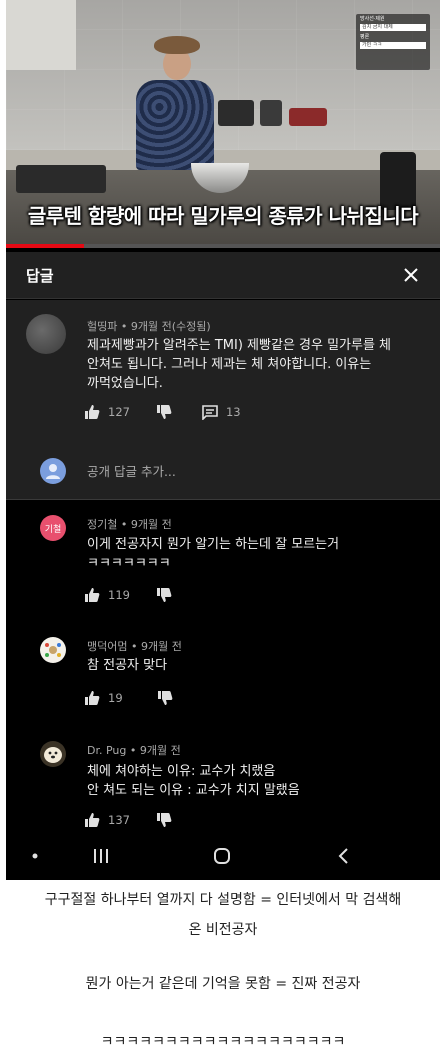 This screenshot has height=1062, width=446. I want to click on like-button: 19, so click(103, 698).